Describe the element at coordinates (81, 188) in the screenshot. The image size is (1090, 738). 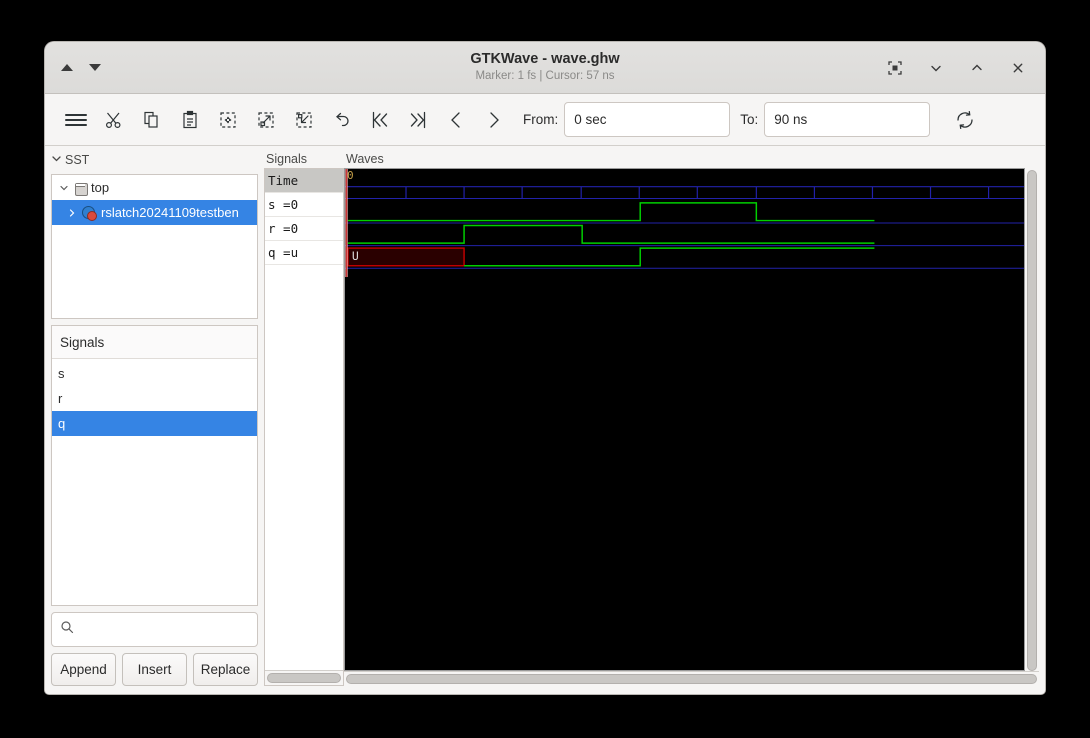
I see `cylinder-icon` at that location.